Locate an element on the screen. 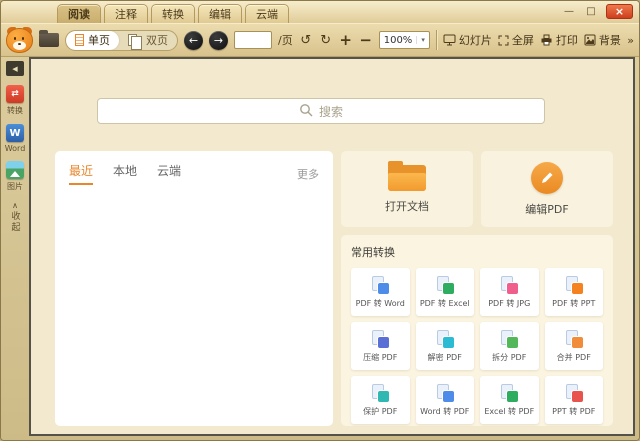 The height and width of the screenshot is (441, 640). titlebar: 阅读 注释 转换 编辑 云端 — □ × is located at coordinates (320, 12).